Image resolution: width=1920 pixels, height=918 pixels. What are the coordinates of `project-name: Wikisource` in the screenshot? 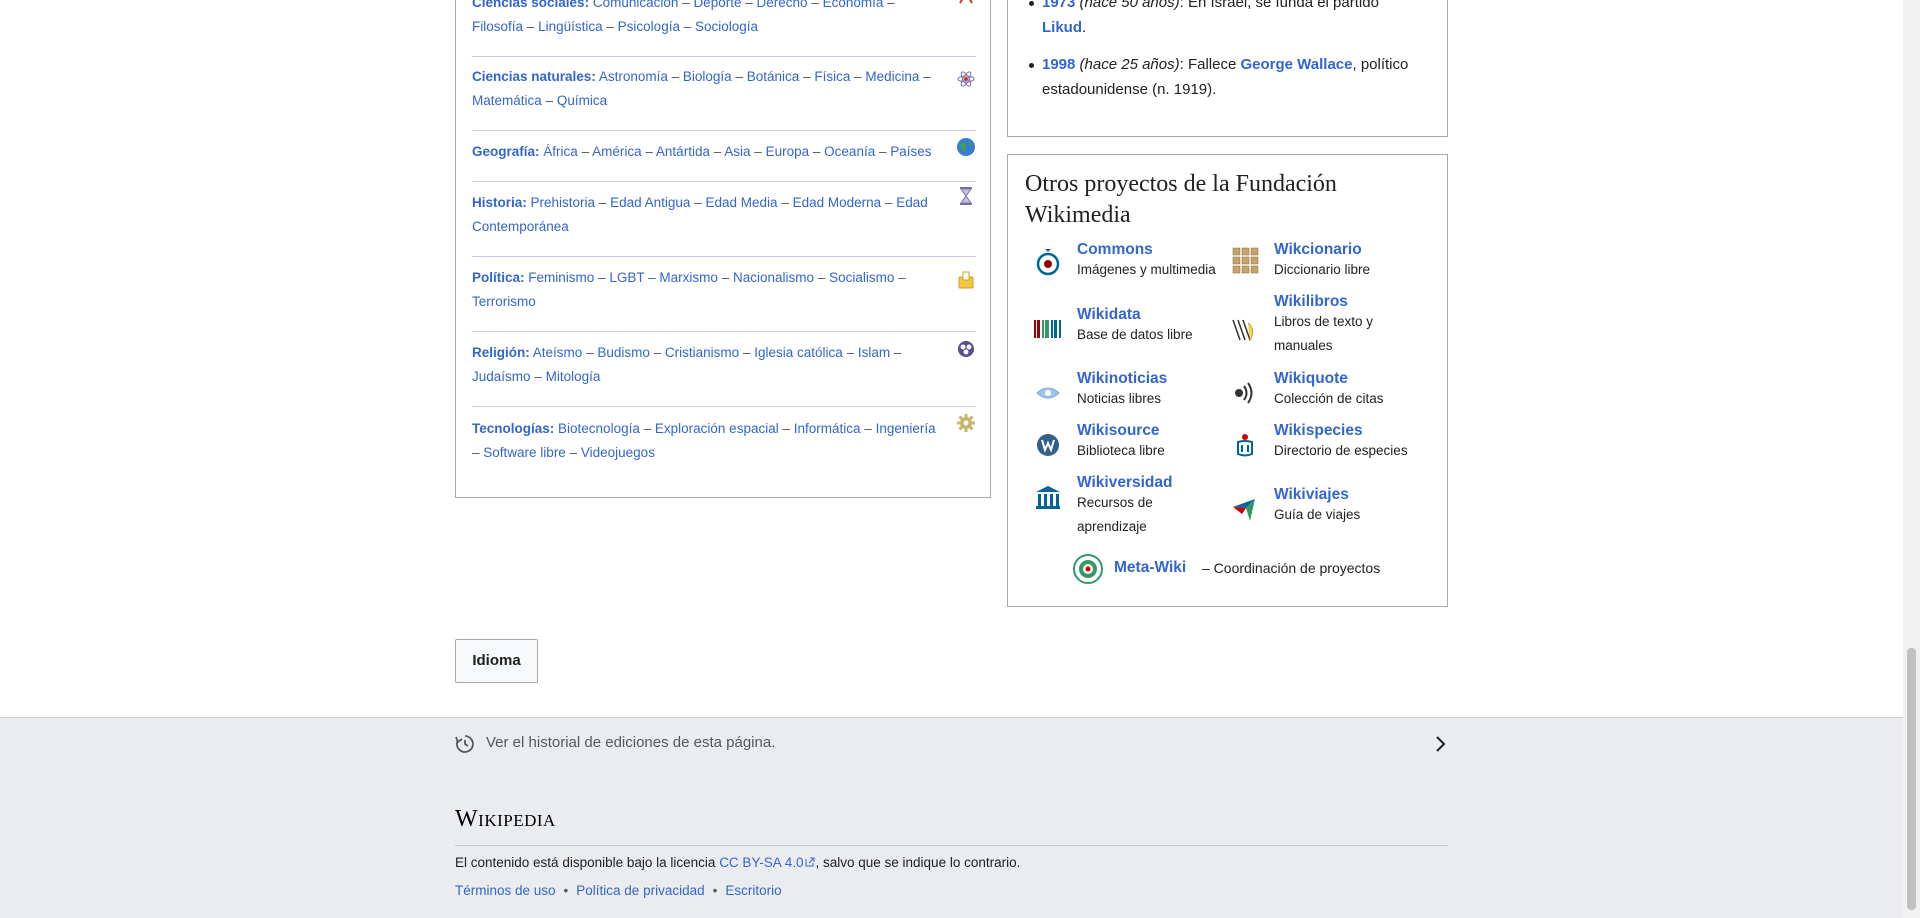 It's located at (1118, 431).